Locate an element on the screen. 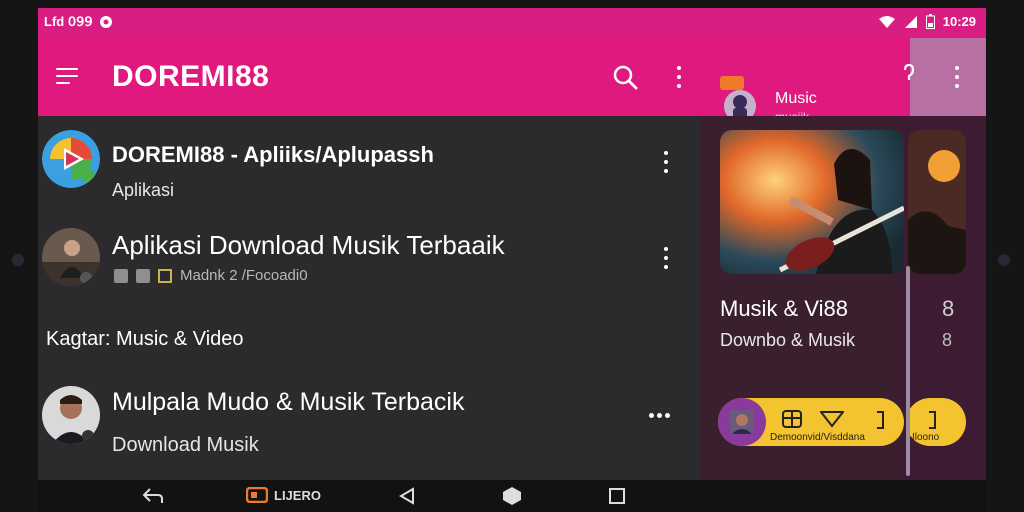 The image size is (1024, 512). card-title: Musik & Vi88 is located at coordinates (784, 308).